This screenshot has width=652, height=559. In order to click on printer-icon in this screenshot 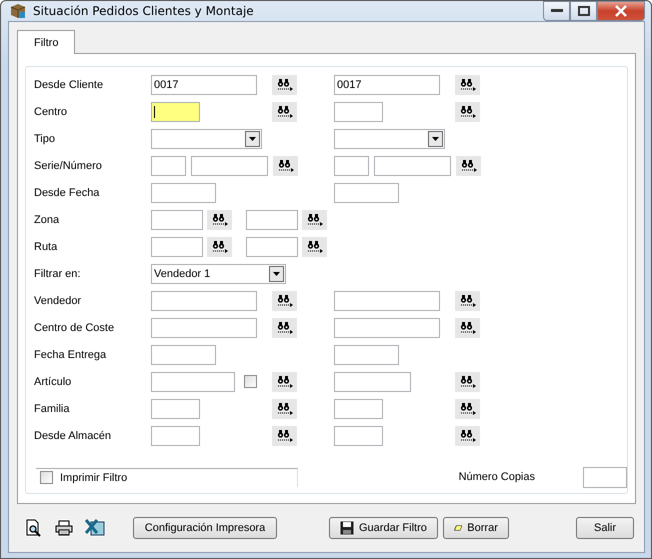, I will do `click(64, 528)`.